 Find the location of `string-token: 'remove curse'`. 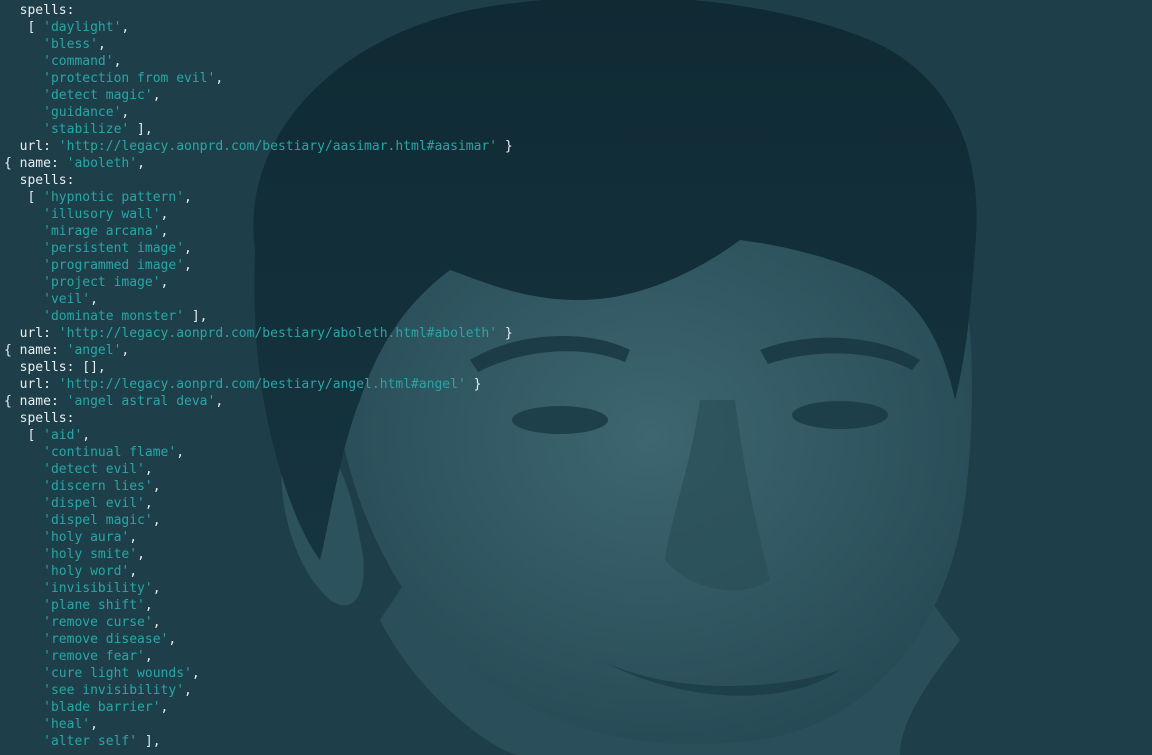

string-token: 'remove curse' is located at coordinates (98, 622).